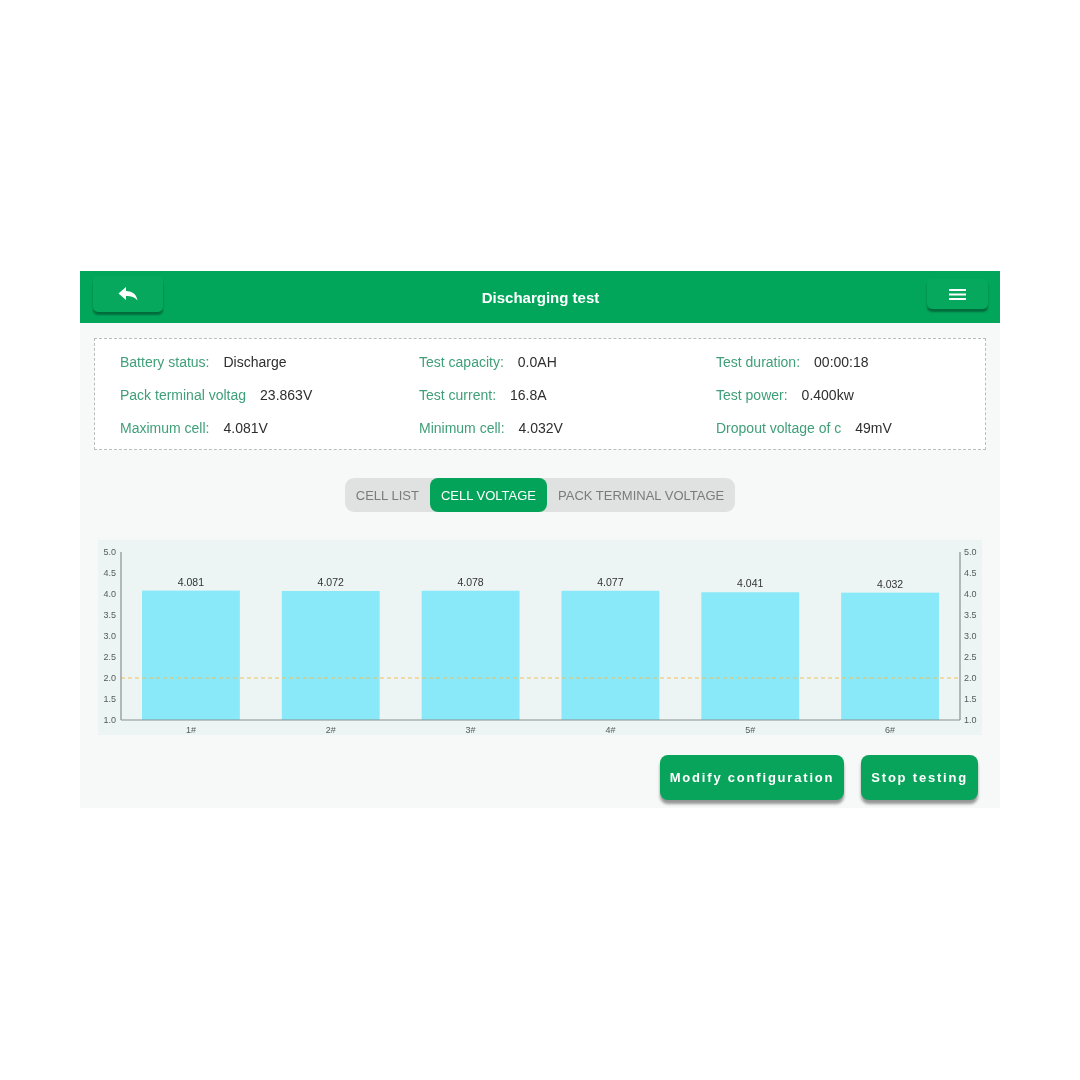 The image size is (1080, 1080). I want to click on menu-icon, so click(957, 294).